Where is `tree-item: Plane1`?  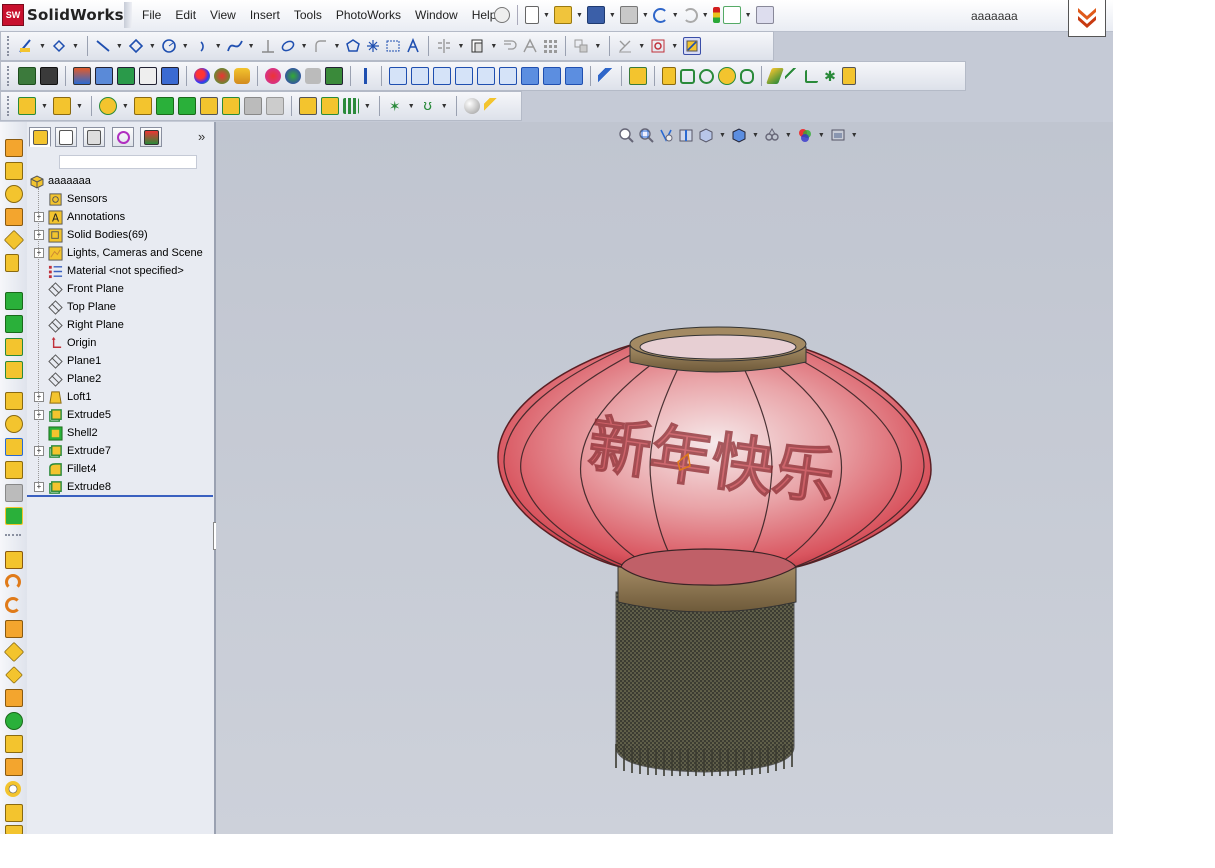
tree-item: Plane1 is located at coordinates (74, 361).